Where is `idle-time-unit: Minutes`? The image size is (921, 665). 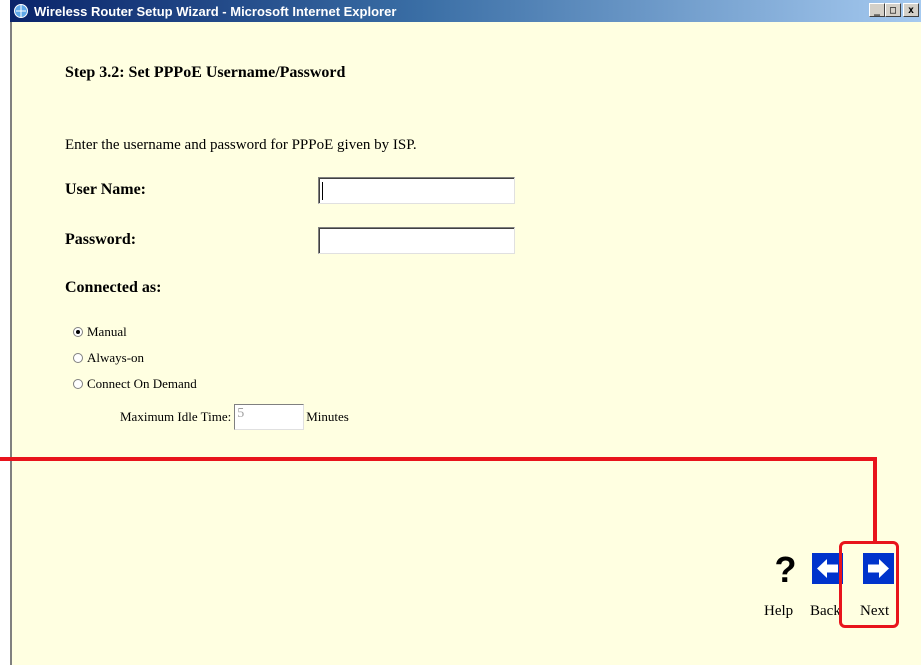 idle-time-unit: Minutes is located at coordinates (327, 416).